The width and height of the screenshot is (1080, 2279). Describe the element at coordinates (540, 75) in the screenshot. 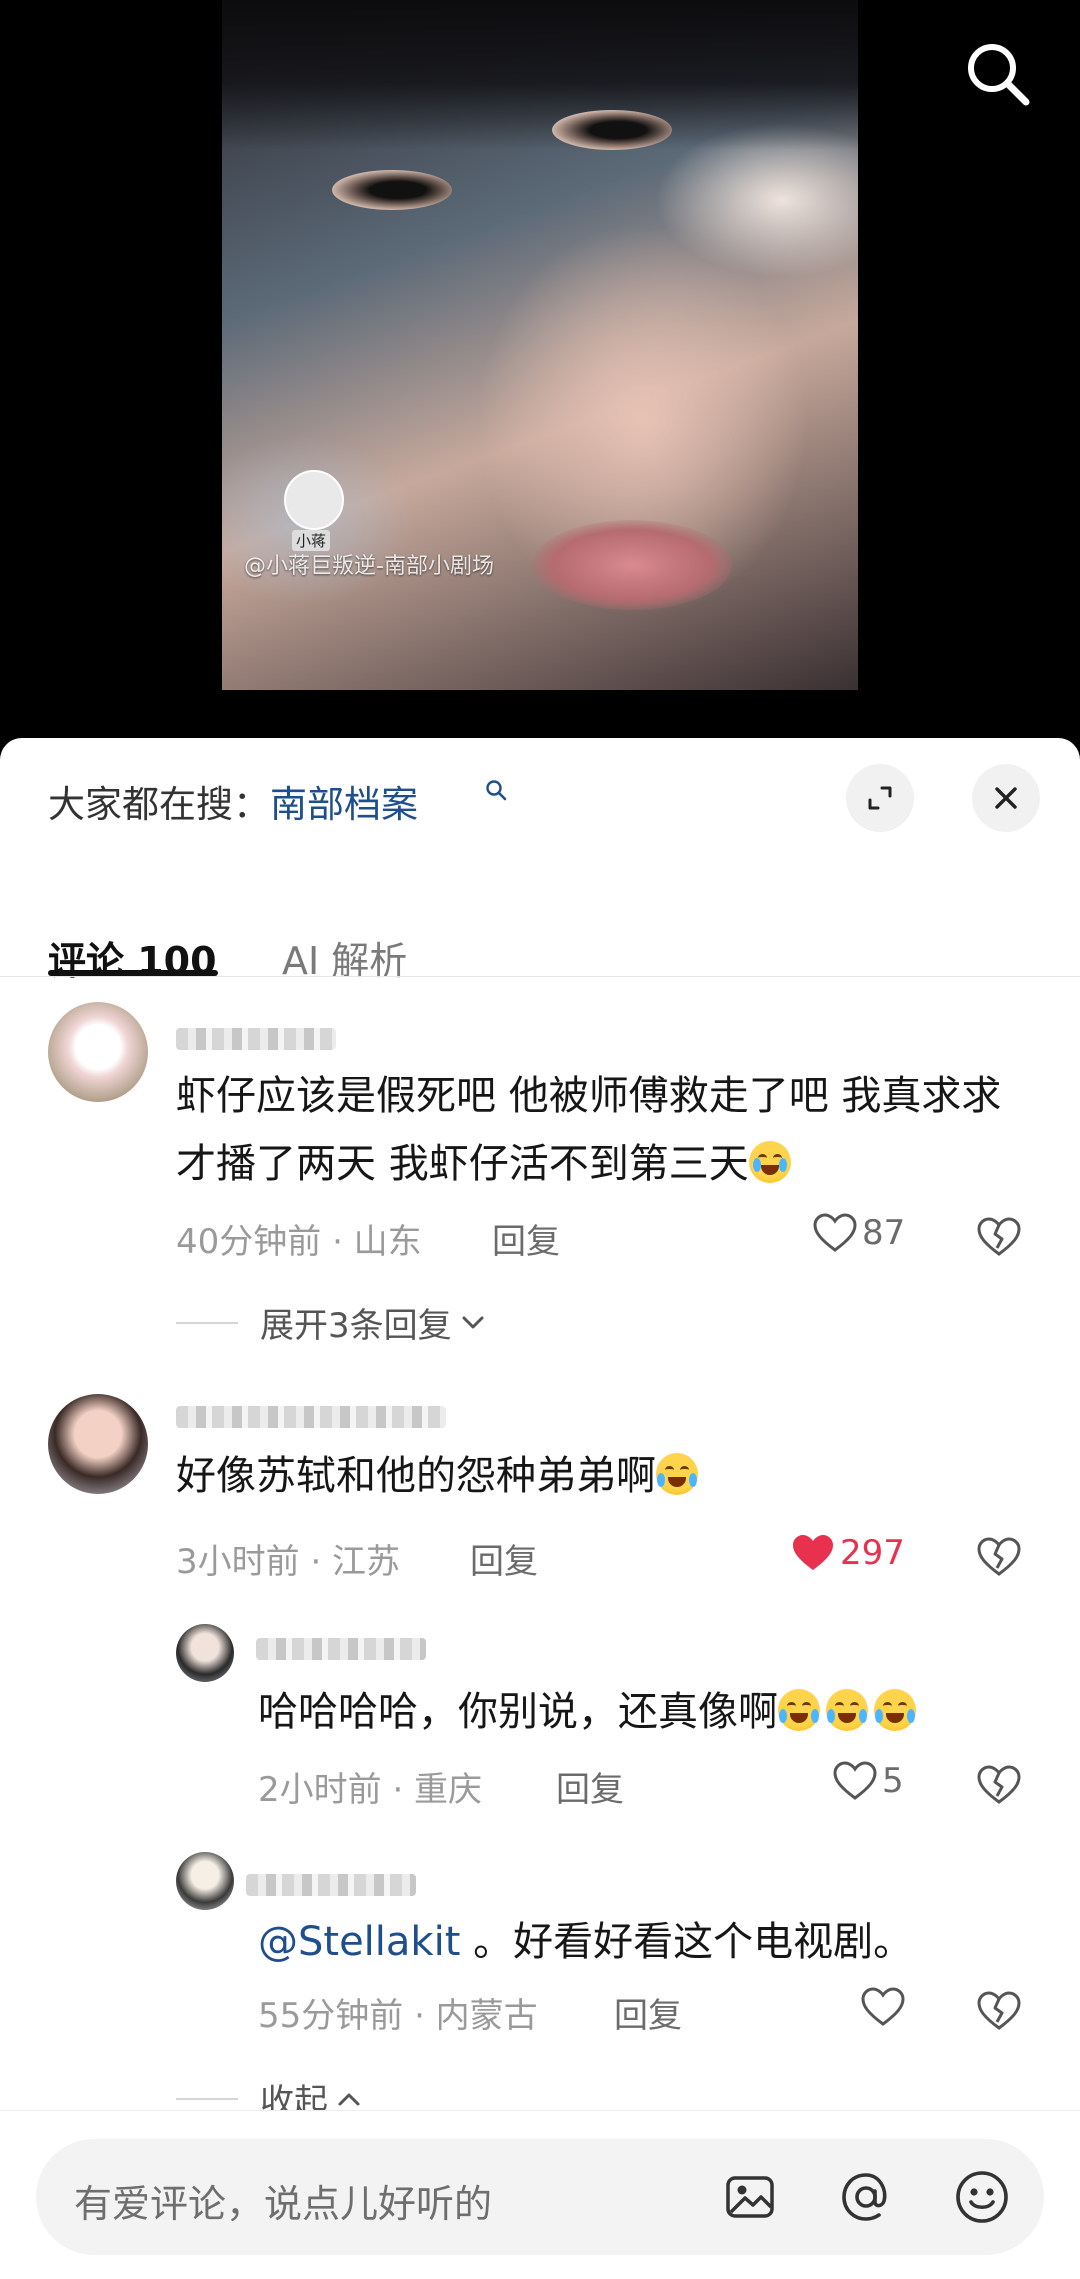

I see `video-shade` at that location.